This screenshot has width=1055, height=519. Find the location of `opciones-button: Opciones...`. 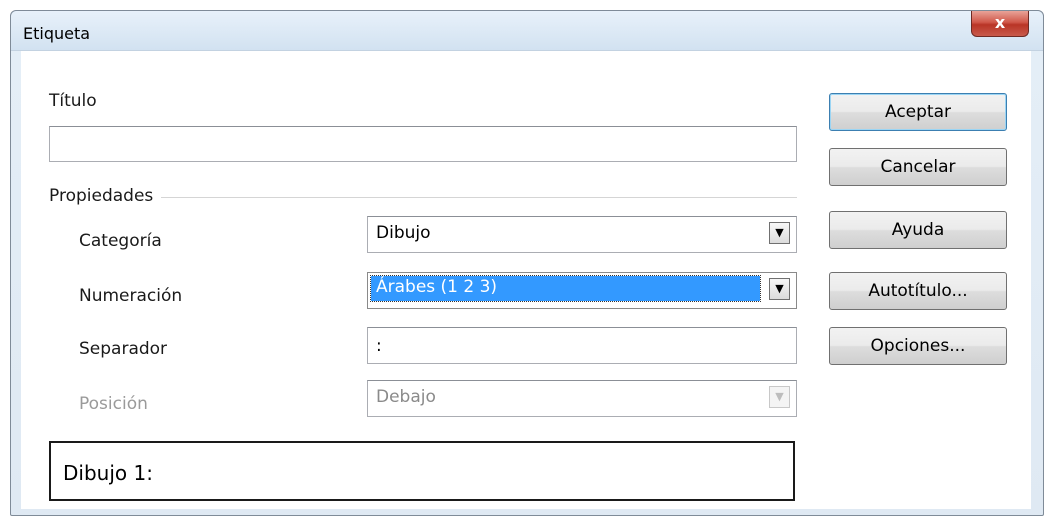

opciones-button: Opciones... is located at coordinates (918, 346).